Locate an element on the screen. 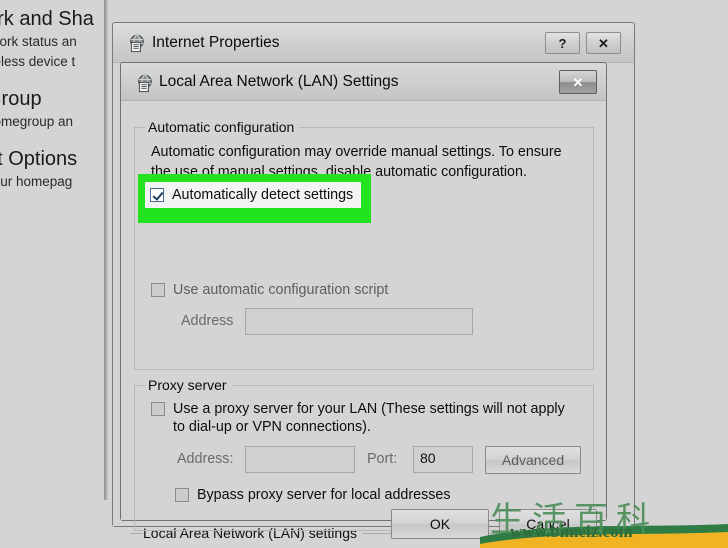 The image size is (728, 548). internet-properties-close-button: ✕ is located at coordinates (603, 43).